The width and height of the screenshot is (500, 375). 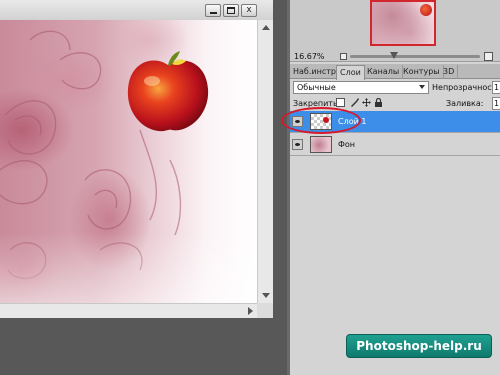 I want to click on annotation-circle, so click(x=321, y=120).